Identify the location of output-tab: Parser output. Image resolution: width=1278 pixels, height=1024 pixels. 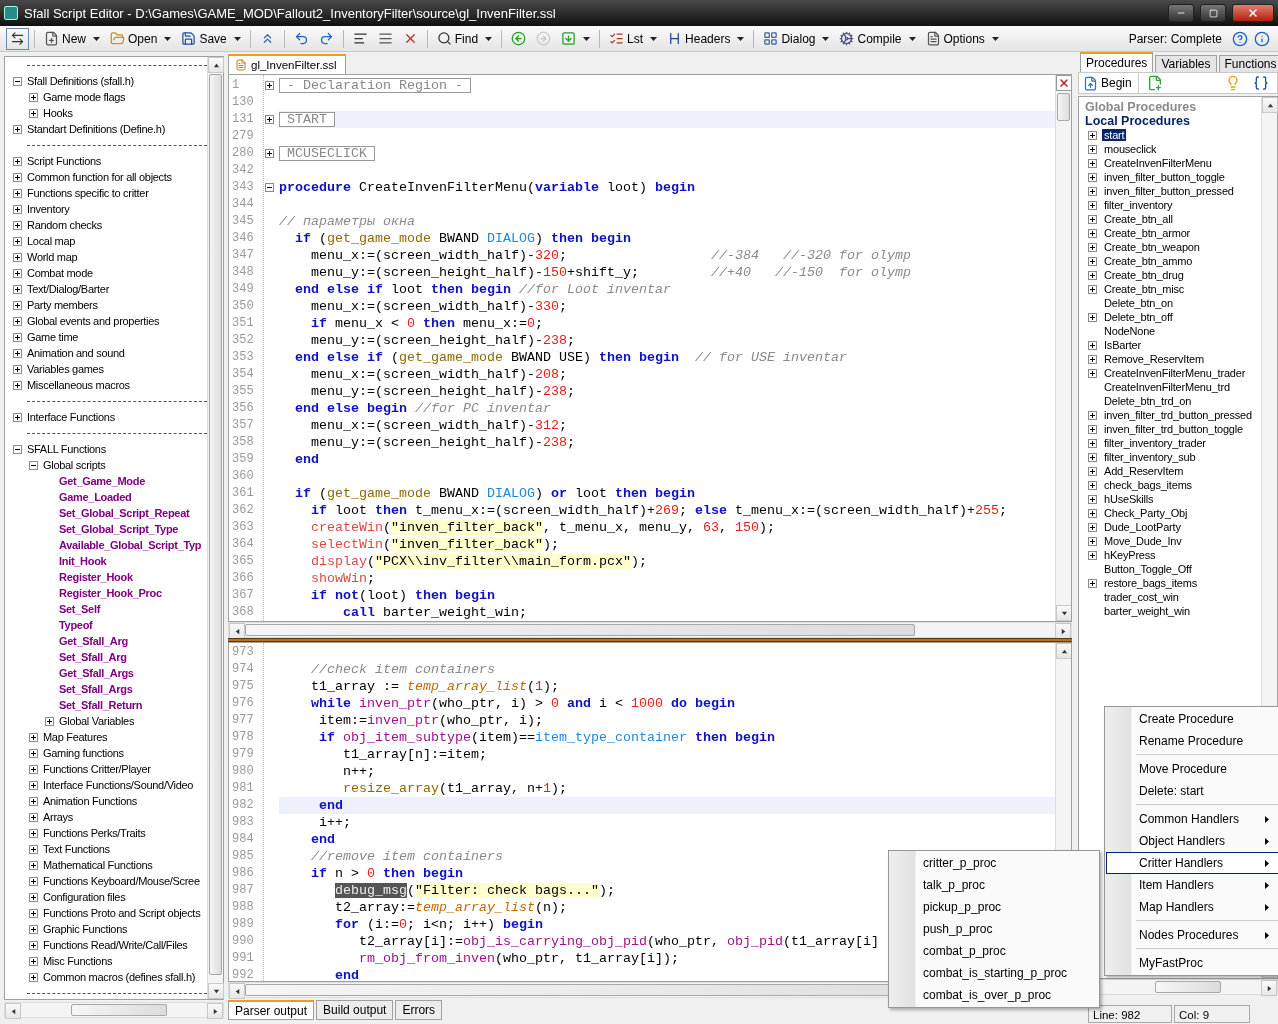
(271, 1010).